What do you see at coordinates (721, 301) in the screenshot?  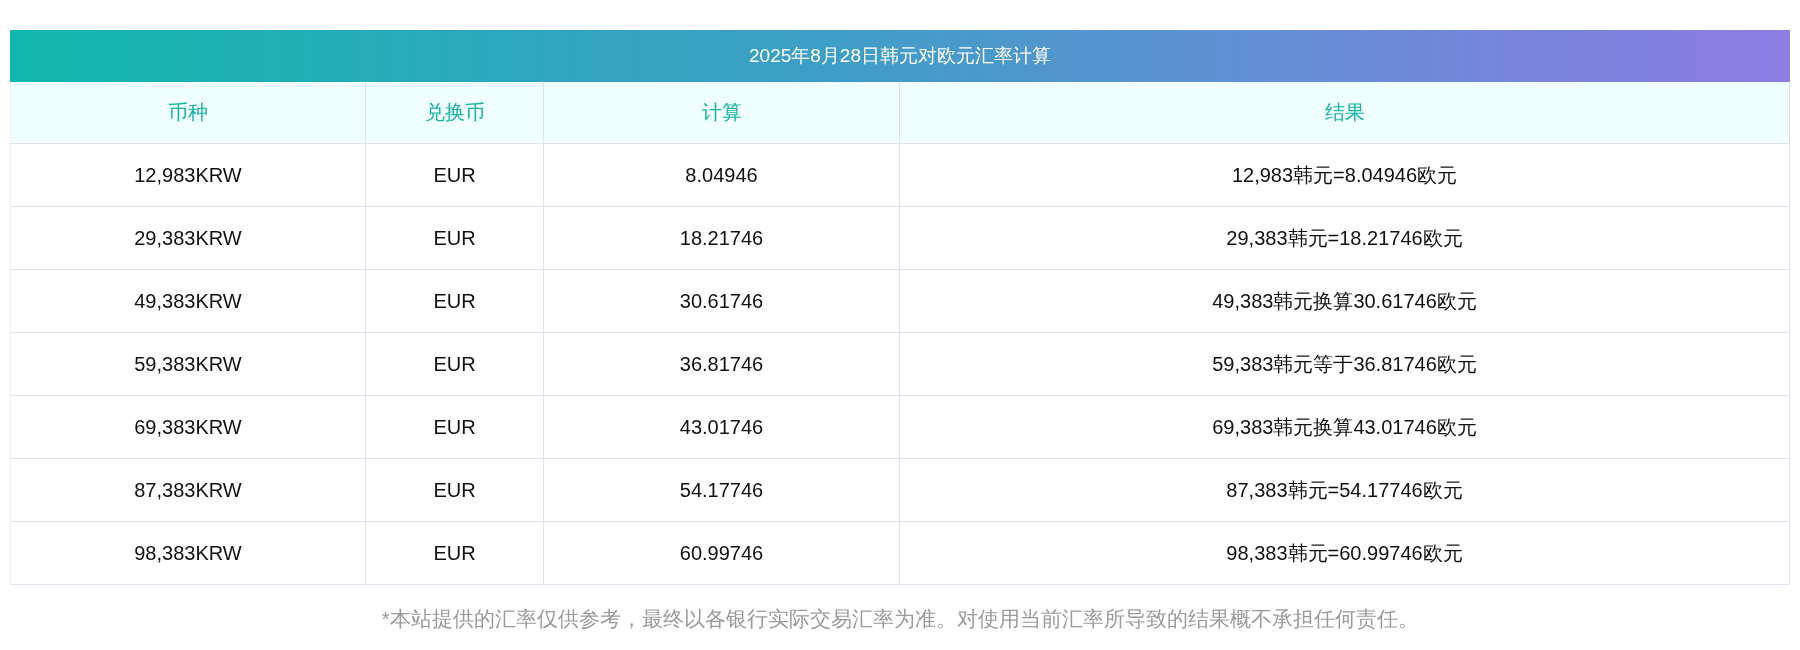 I see `table-cell: 30.61746` at bounding box center [721, 301].